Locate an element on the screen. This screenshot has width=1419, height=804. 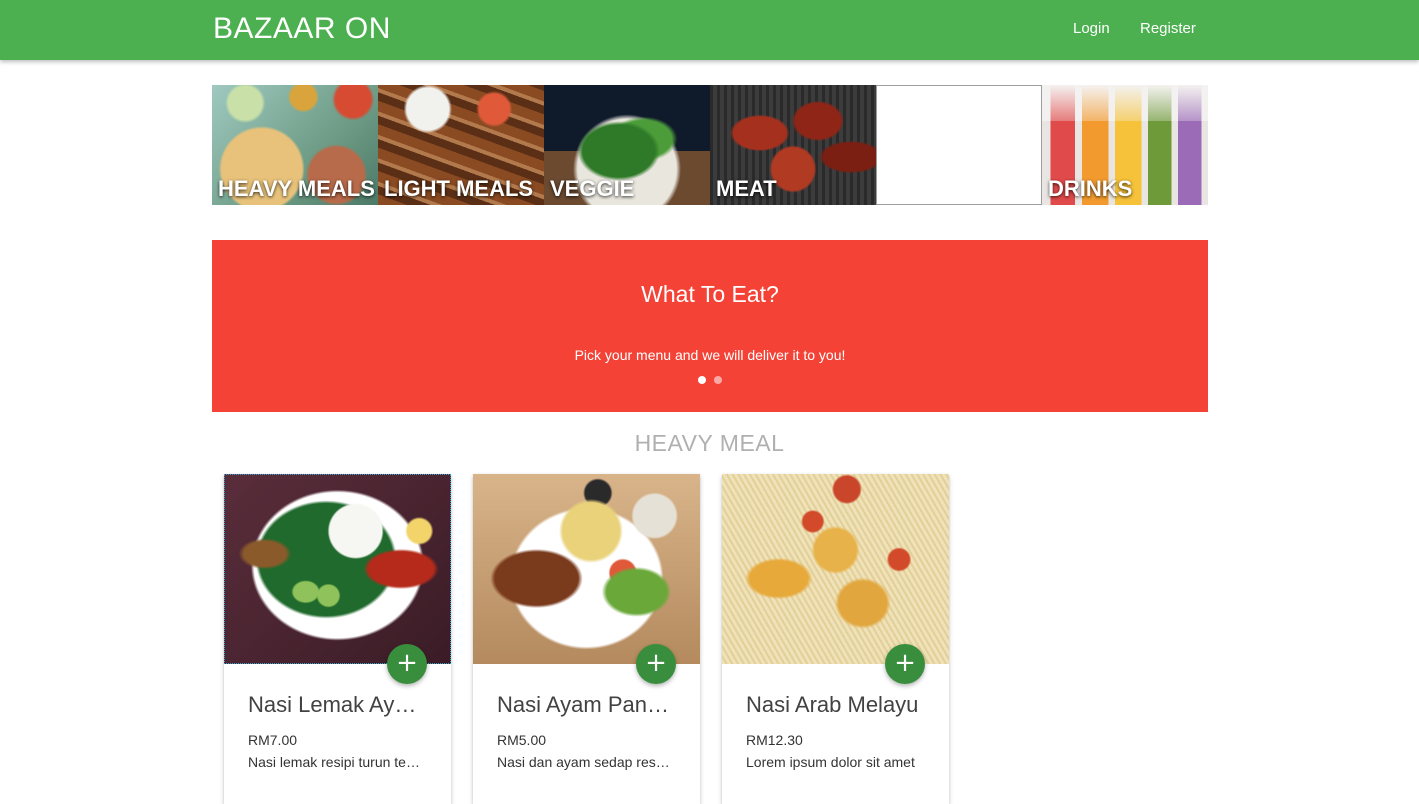
category-drinks: DRINKS is located at coordinates (1125, 145).